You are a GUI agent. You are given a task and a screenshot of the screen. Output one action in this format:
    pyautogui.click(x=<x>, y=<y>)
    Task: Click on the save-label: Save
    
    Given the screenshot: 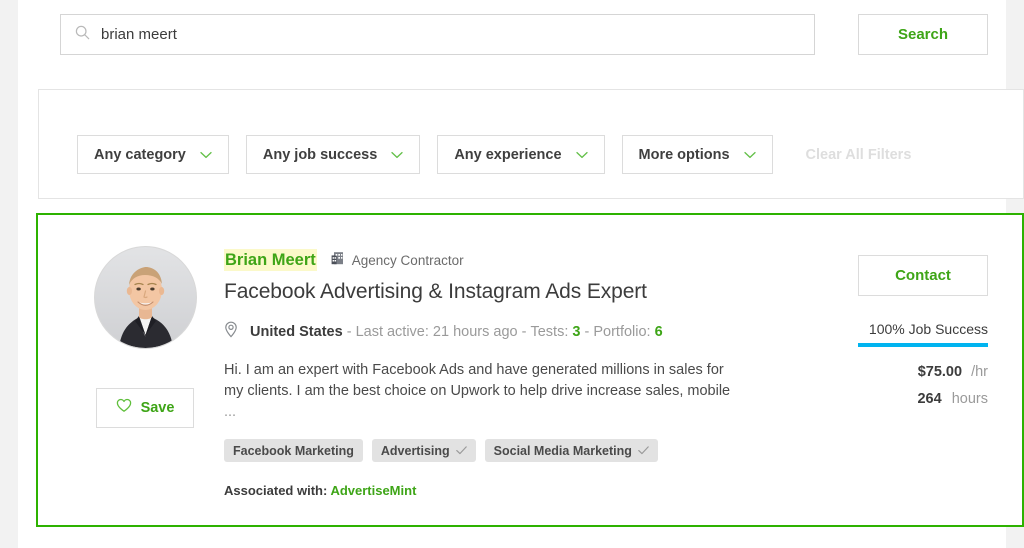 What is the action you would take?
    pyautogui.click(x=157, y=408)
    